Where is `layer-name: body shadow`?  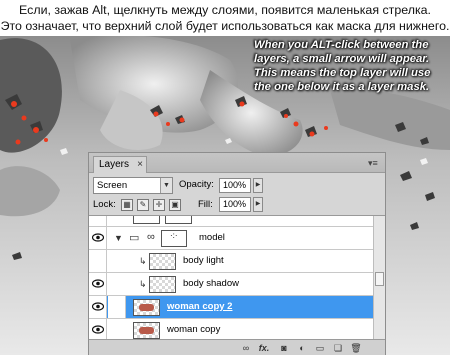 layer-name: body shadow is located at coordinates (211, 283).